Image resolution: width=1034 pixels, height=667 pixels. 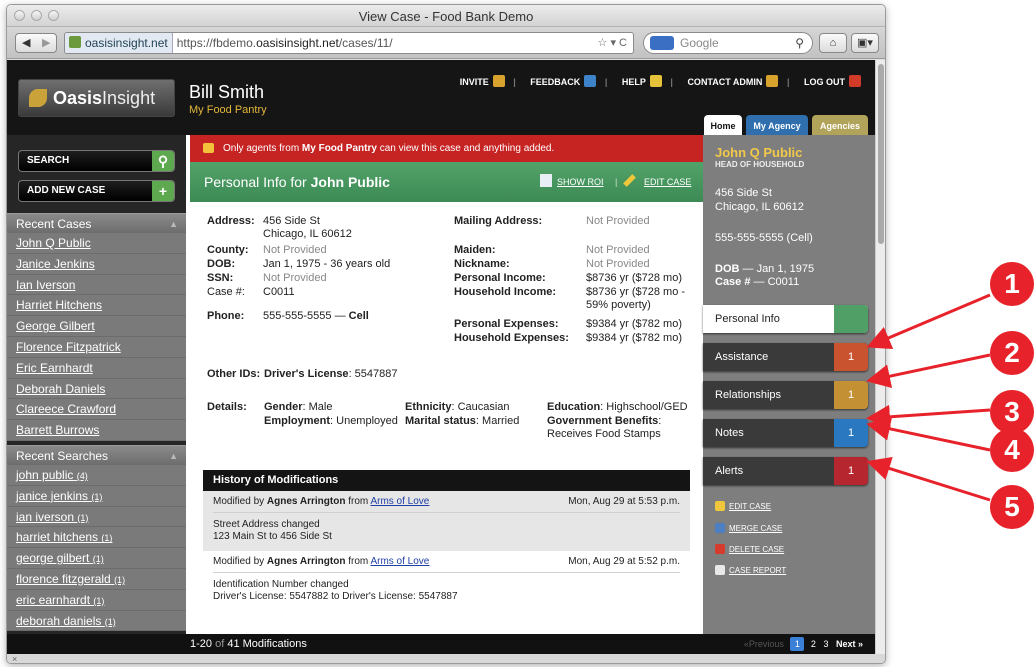 I want to click on callout-2: 2, so click(x=1012, y=353).